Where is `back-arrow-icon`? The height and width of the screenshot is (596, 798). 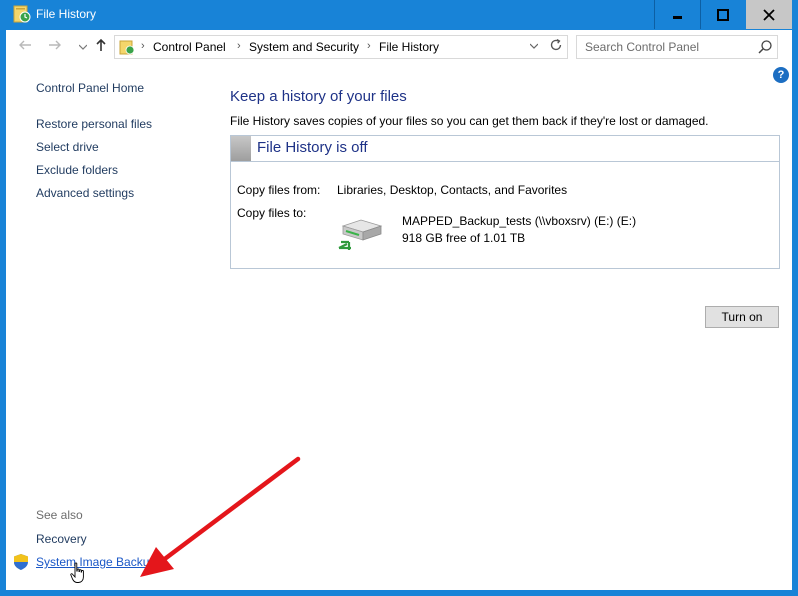
back-arrow-icon is located at coordinates (25, 45).